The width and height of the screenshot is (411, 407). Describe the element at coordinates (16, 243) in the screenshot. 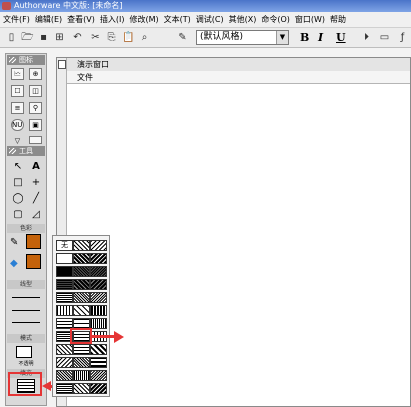

I see `pen-color-icon: ✎` at that location.